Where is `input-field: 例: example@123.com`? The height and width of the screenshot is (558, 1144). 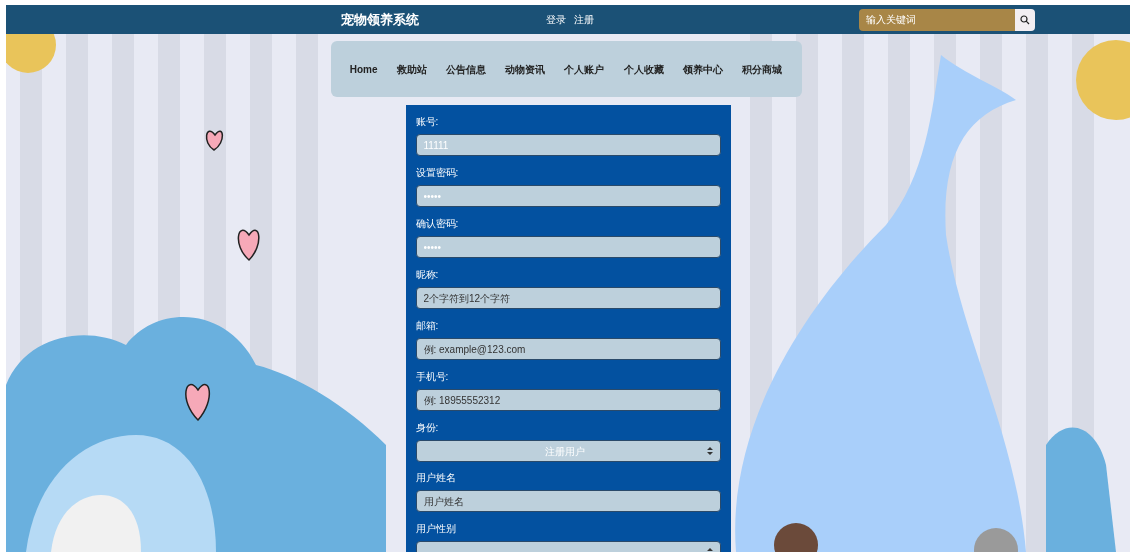
input-field: 例: example@123.com is located at coordinates (568, 349).